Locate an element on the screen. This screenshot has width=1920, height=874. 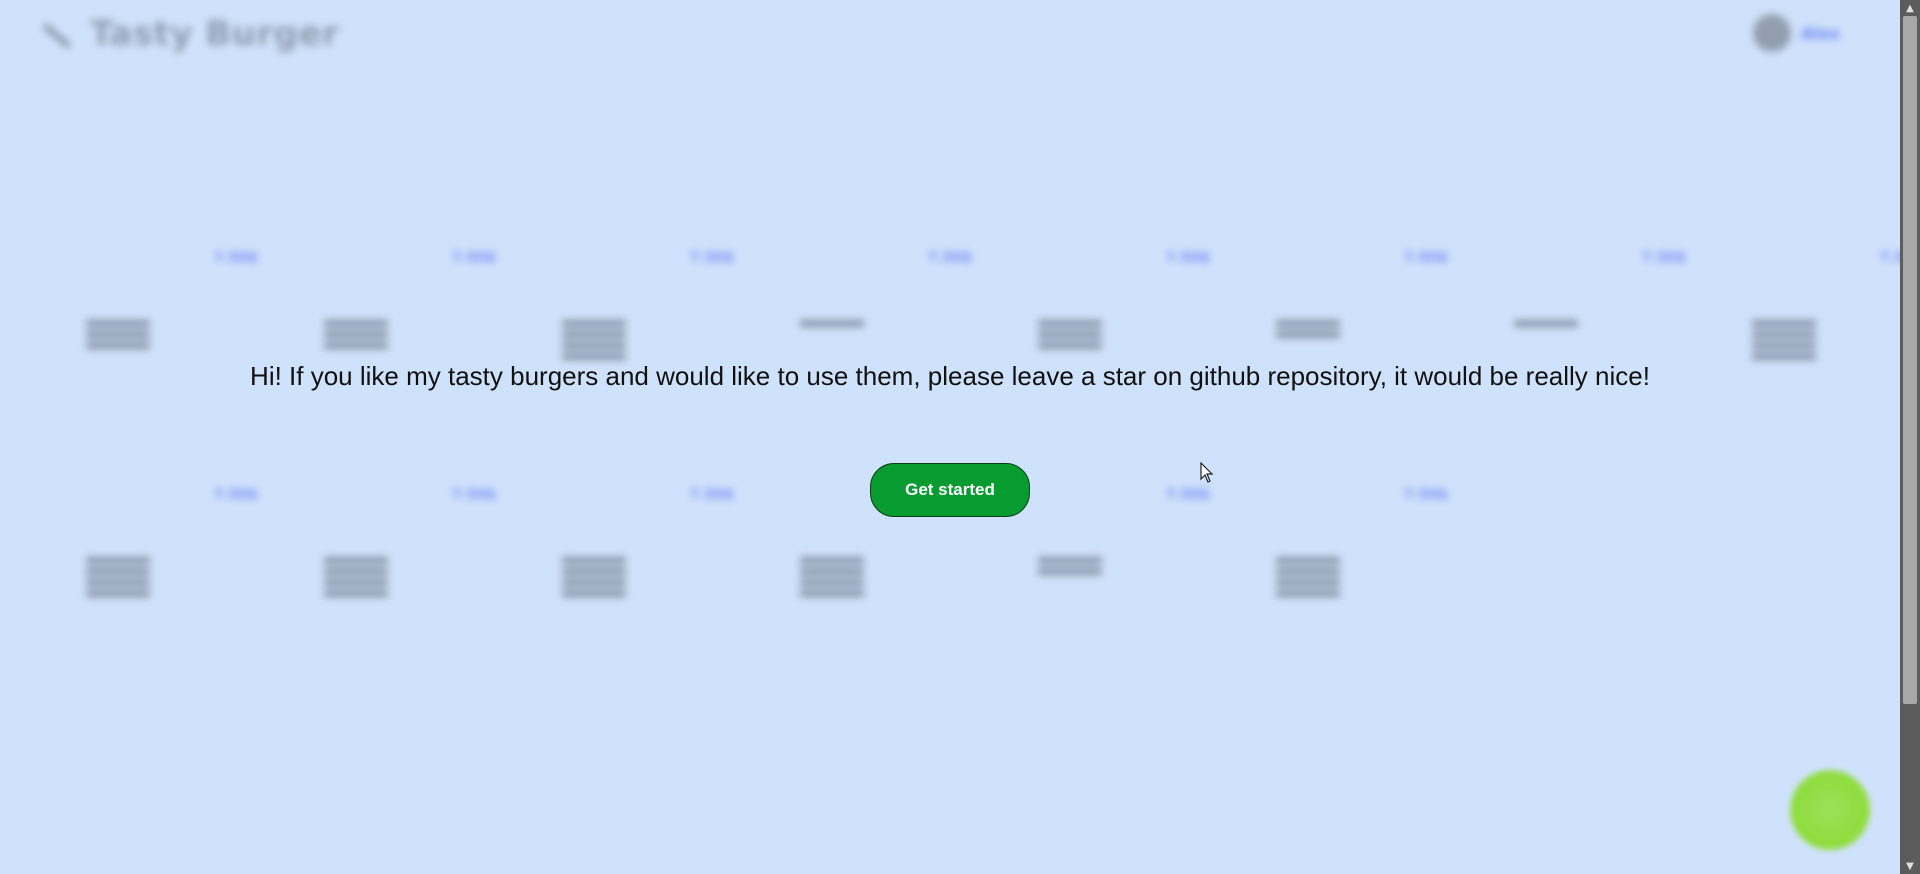
scroll-thumb is located at coordinates (1910, 360).